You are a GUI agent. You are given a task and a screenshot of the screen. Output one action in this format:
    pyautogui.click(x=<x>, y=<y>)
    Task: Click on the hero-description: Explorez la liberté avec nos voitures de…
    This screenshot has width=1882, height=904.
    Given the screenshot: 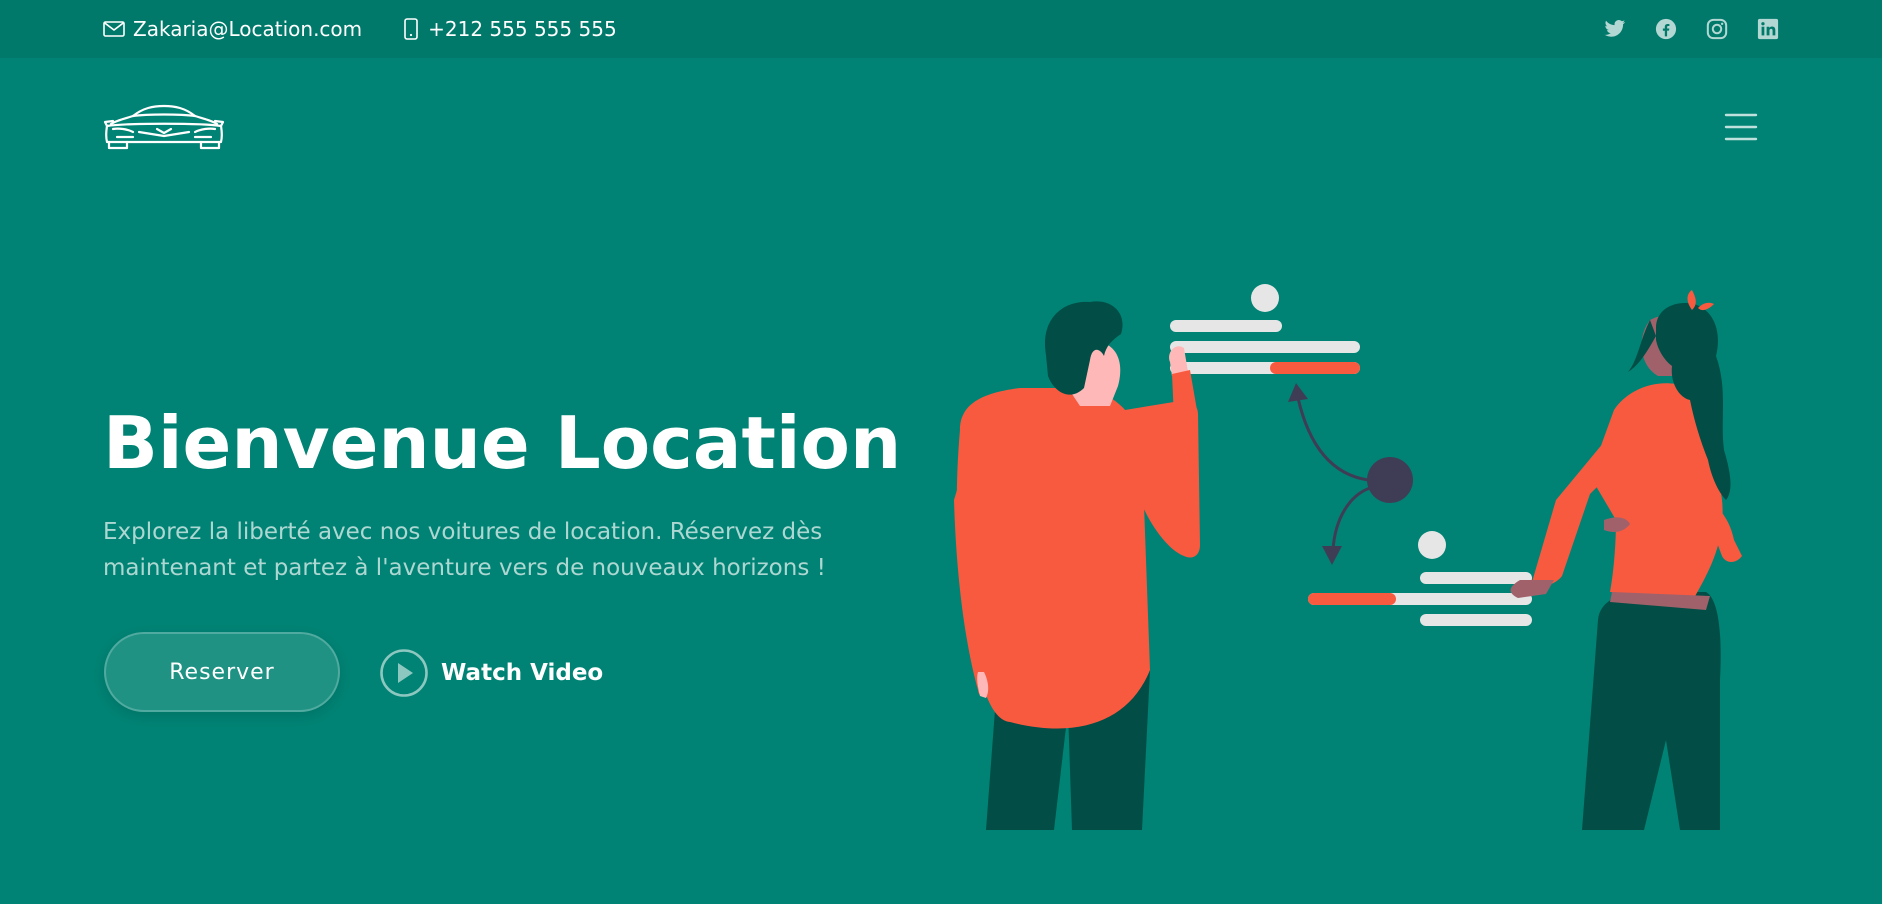 What is the action you would take?
    pyautogui.click(x=464, y=550)
    